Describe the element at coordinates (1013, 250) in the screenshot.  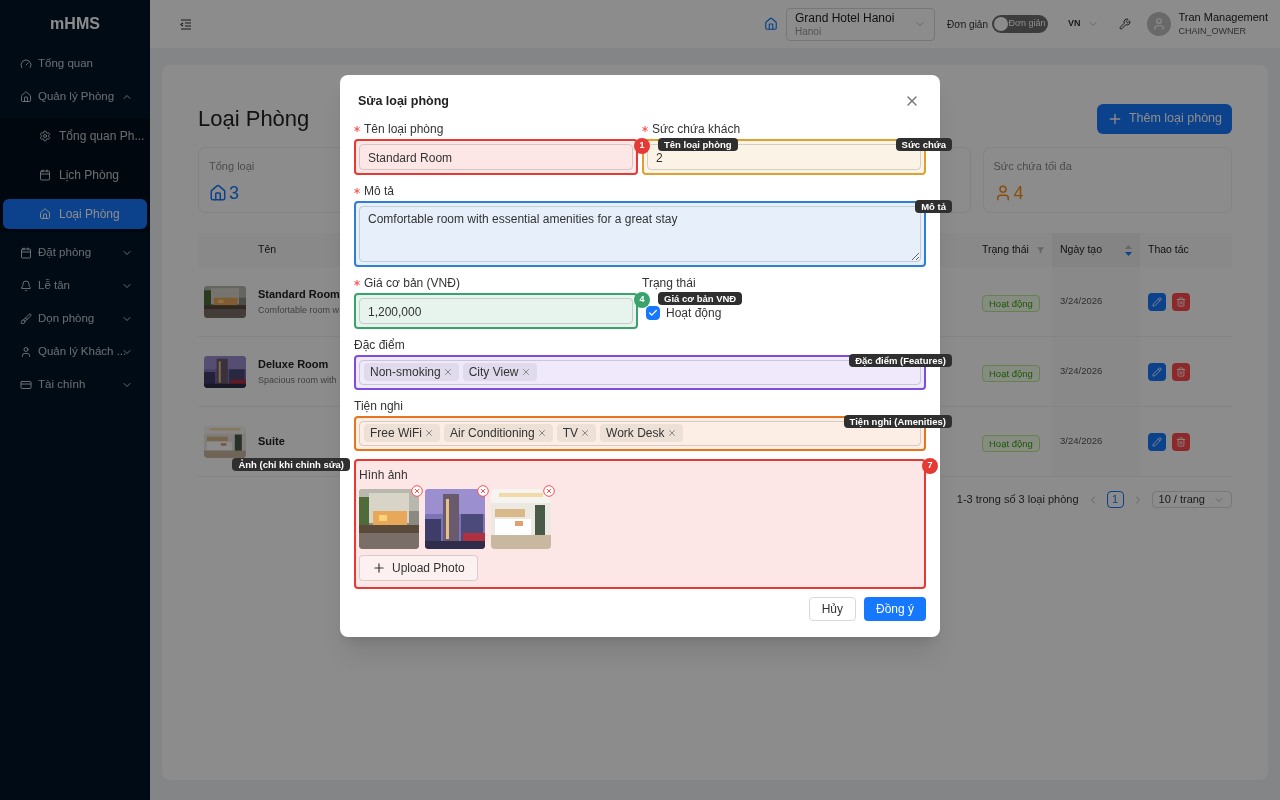
I see `column-header: Trạng thái` at that location.